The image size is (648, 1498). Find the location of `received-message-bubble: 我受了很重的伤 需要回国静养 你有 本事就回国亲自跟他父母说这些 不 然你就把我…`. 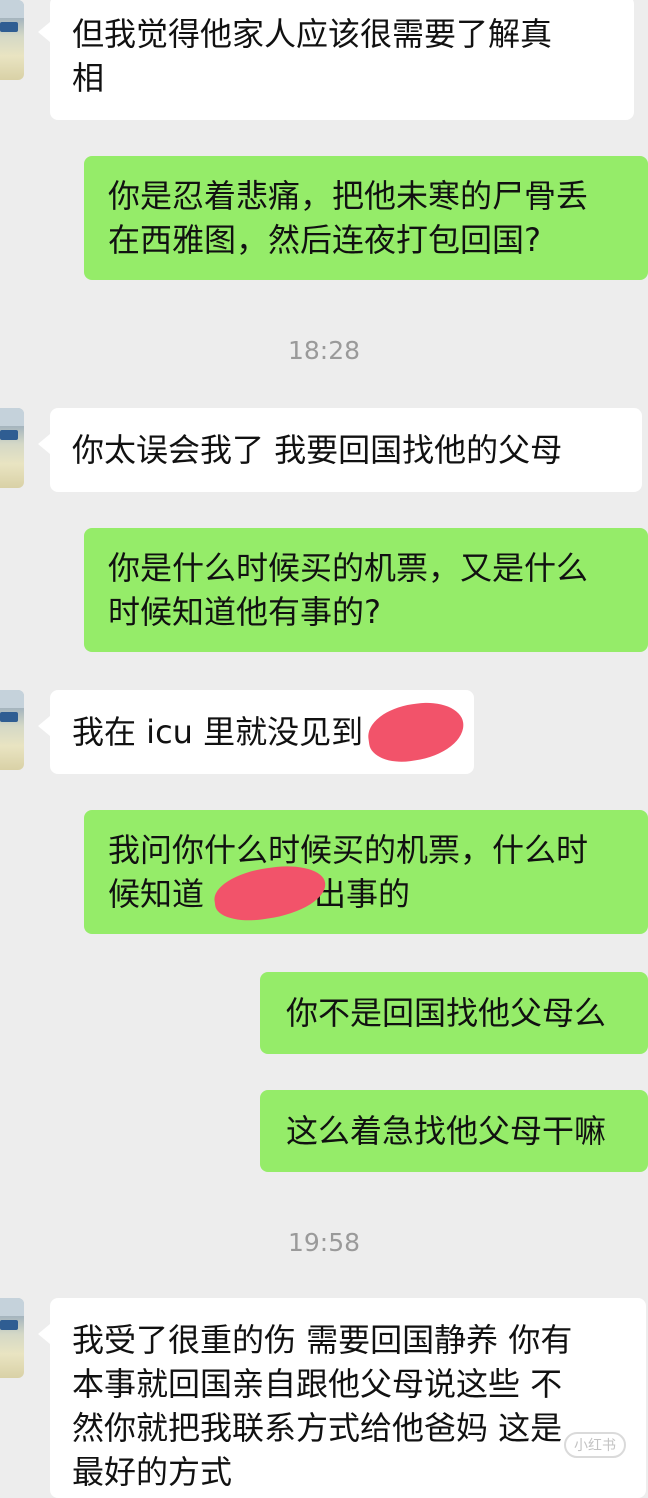

received-message-bubble: 我受了很重的伤 需要回国静养 你有 本事就回国亲自跟他父母说这些 不 然你就把我… is located at coordinates (342, 1398).